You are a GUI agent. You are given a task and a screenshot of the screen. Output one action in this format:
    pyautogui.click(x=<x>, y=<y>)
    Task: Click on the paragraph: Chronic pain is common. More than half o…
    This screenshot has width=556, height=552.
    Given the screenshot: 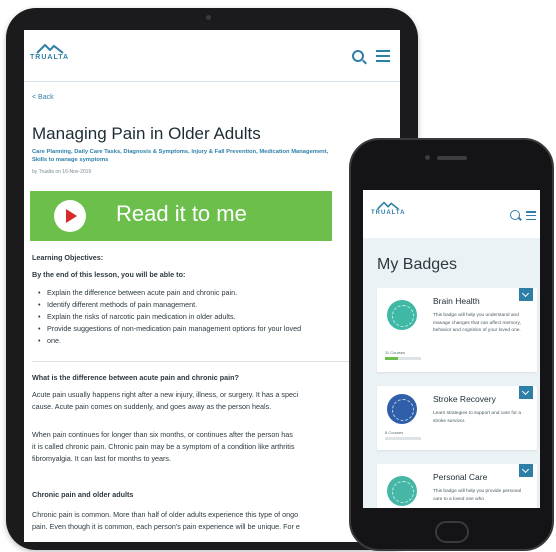 What is the action you would take?
    pyautogui.click(x=216, y=521)
    